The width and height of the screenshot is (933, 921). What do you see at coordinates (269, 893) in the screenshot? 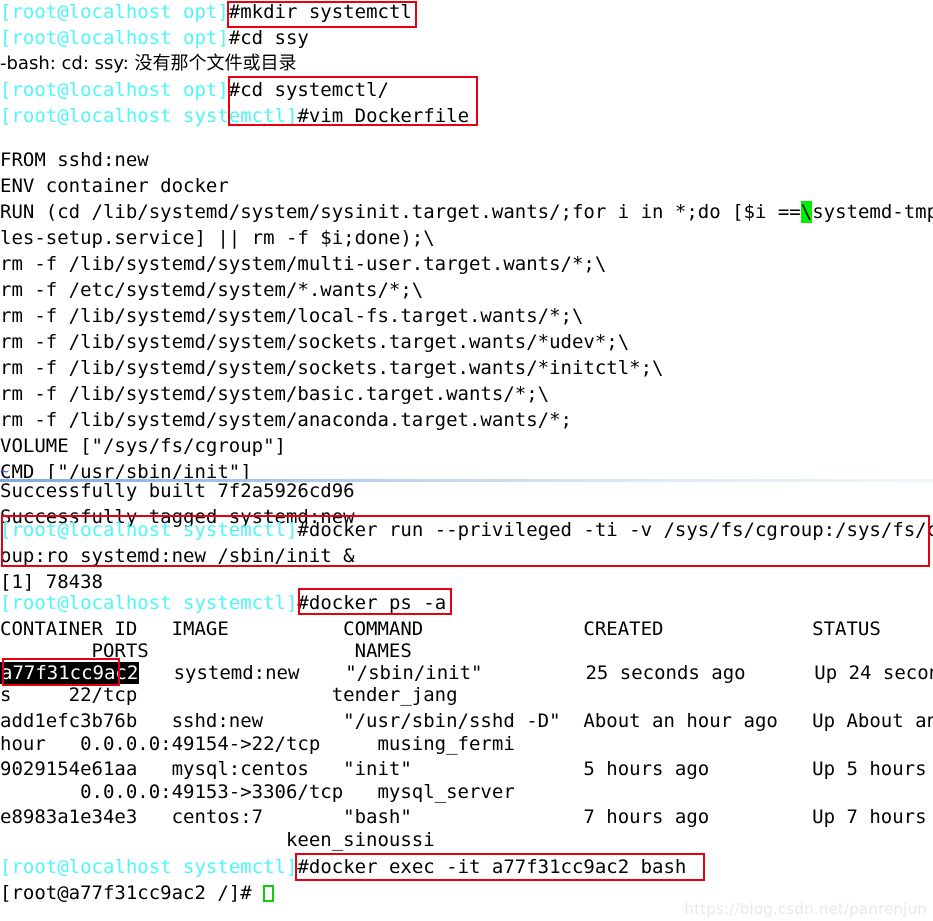
I see `text-cursor` at bounding box center [269, 893].